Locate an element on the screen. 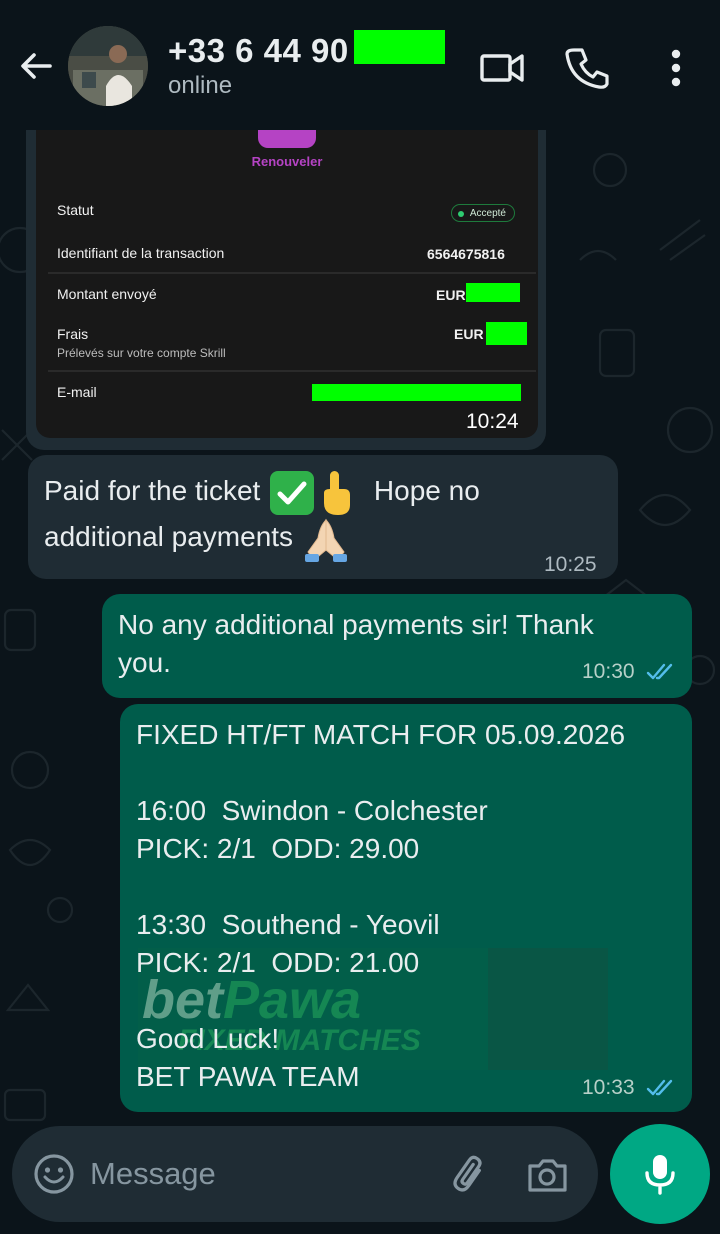 The width and height of the screenshot is (720, 1234). message-line: BET PAWA TEAM is located at coordinates (248, 1076).